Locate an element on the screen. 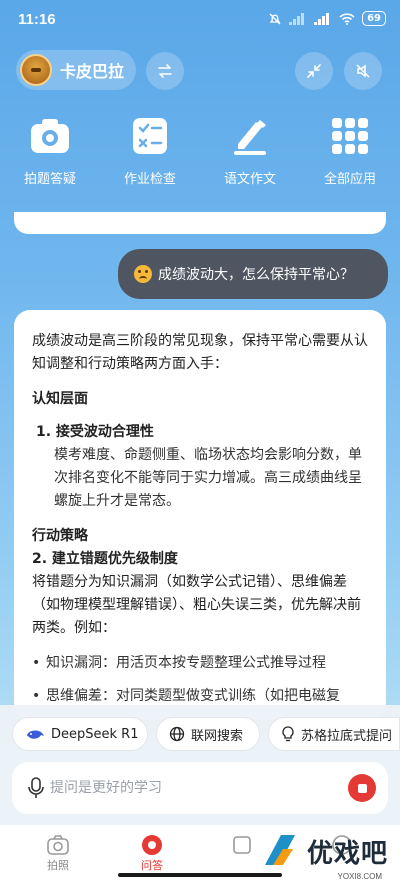  tab-photo: 拍照 is located at coordinates (58, 853).